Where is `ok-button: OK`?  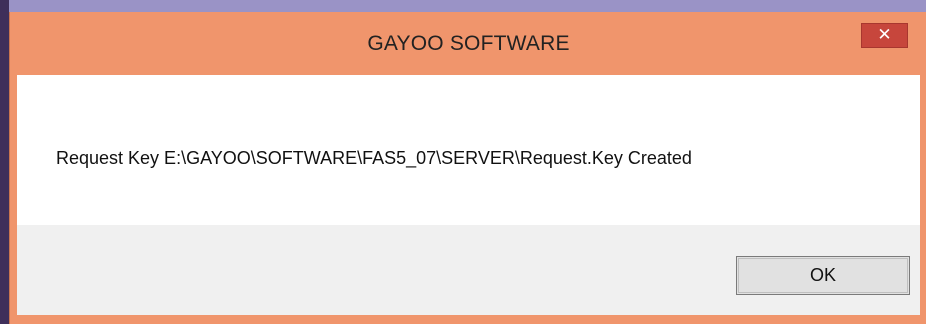 ok-button: OK is located at coordinates (823, 275).